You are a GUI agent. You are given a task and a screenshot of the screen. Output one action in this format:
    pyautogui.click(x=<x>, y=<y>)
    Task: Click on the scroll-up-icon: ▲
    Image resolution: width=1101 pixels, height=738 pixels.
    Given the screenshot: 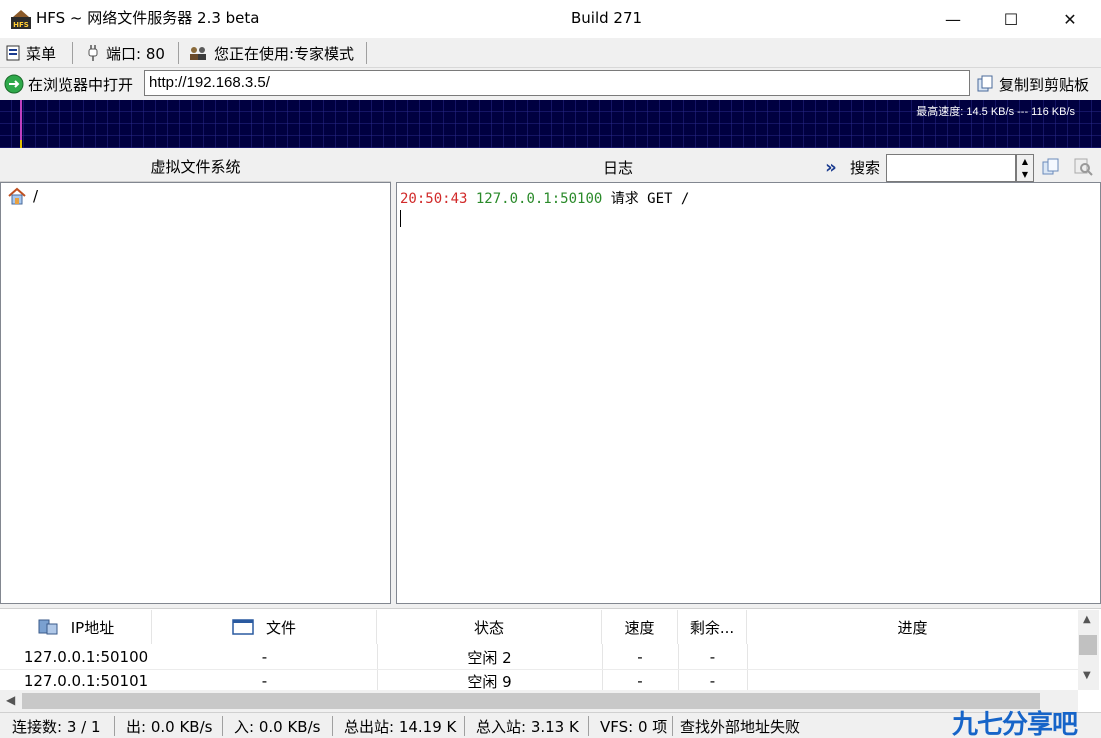 What is the action you would take?
    pyautogui.click(x=1087, y=619)
    